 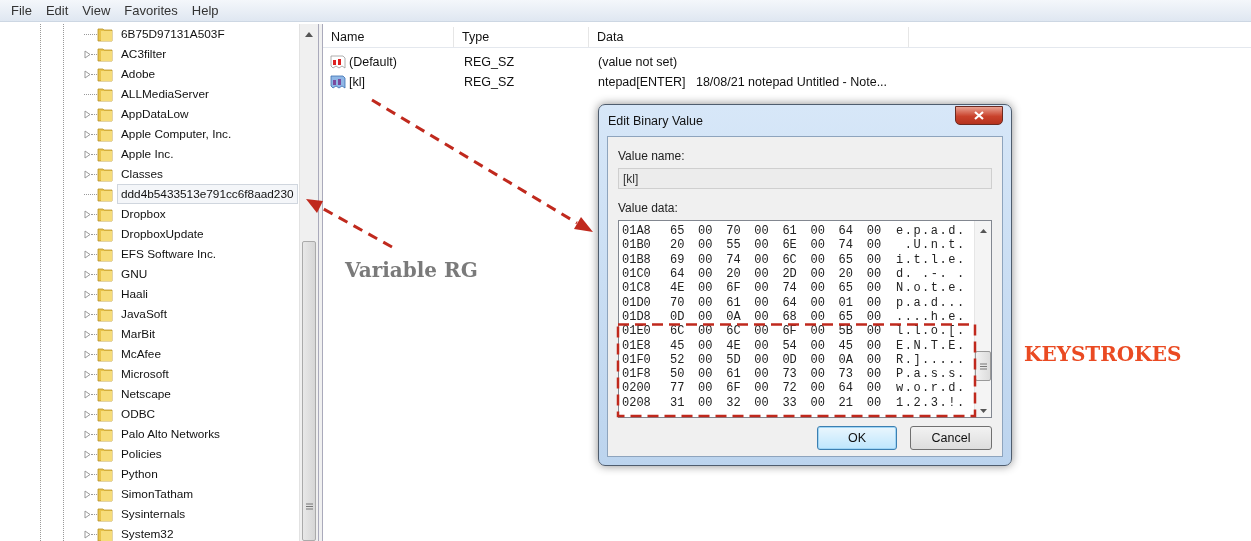 I want to click on tree-item: Adobe, so click(x=138, y=74).